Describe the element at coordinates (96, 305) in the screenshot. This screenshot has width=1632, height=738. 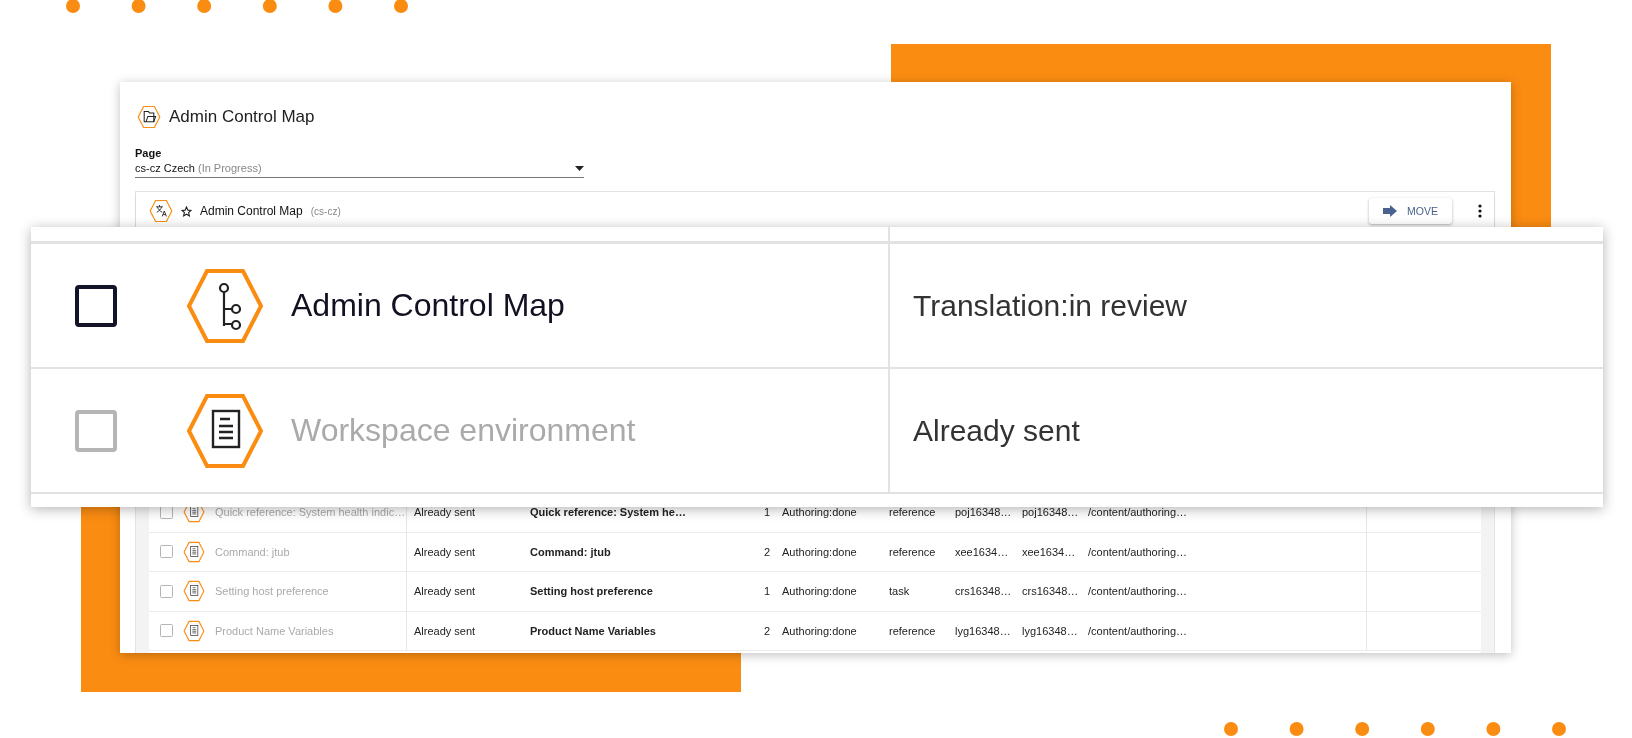
I see `row-checkbox` at that location.